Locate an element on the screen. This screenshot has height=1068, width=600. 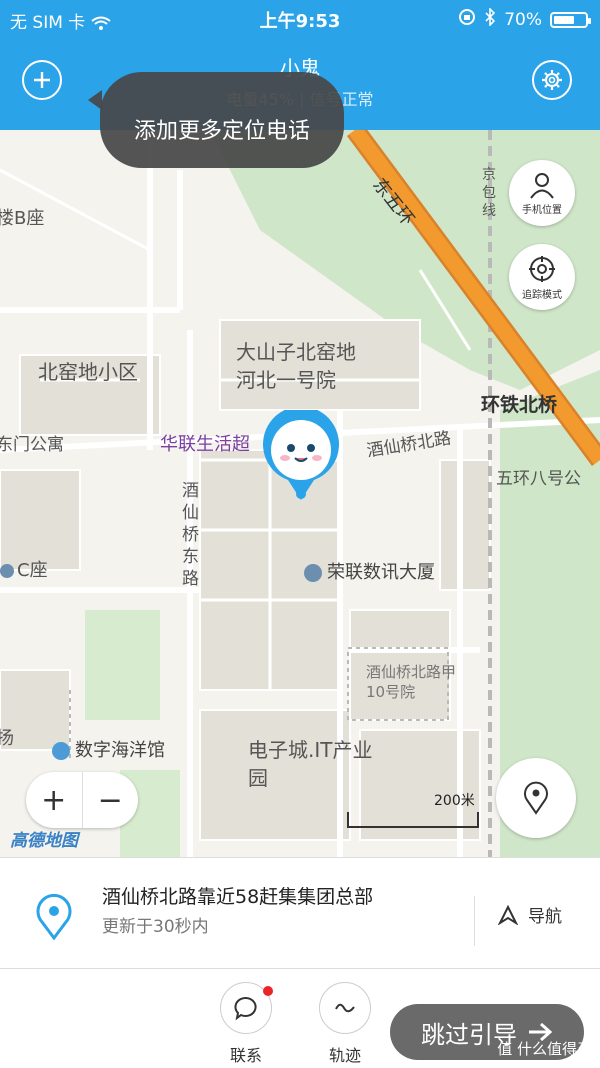
navigation-arrow-icon is located at coordinates (508, 914).